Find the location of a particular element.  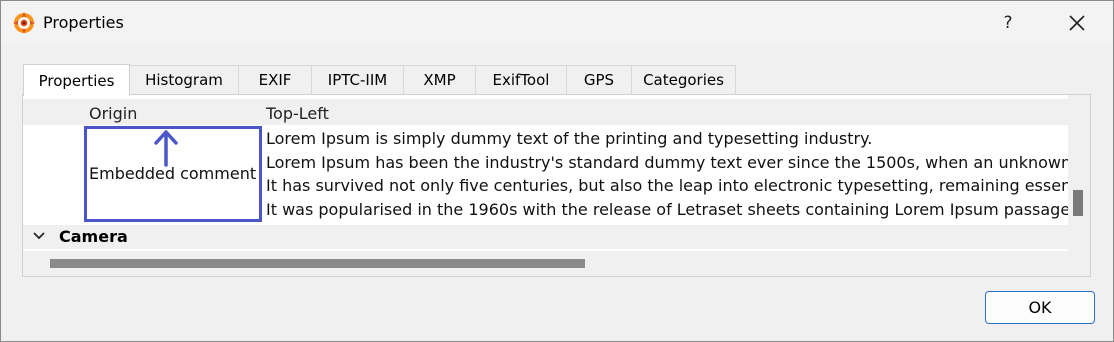

horizontal-scroll-thumb is located at coordinates (317, 263).